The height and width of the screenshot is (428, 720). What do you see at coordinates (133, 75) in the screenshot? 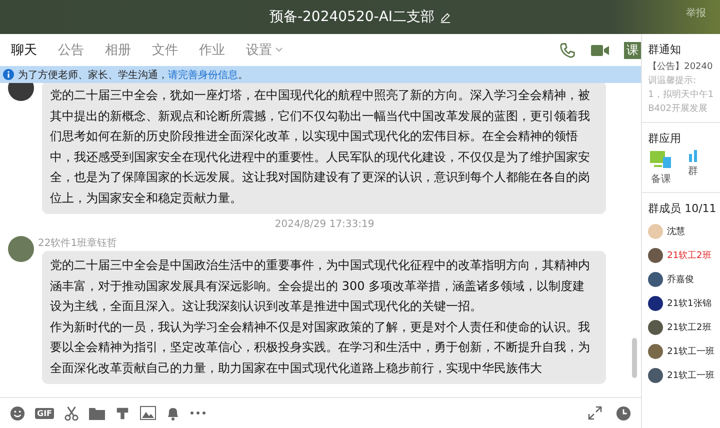
I see `notice-text: 为了方便老师、家长、学生沟通，请完善身份信息。` at bounding box center [133, 75].